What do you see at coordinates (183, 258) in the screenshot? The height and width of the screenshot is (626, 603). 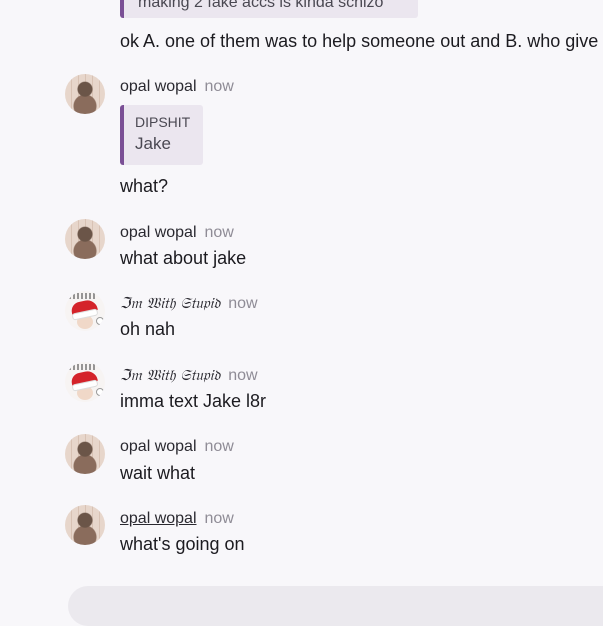 I see `message-text: what about jake` at bounding box center [183, 258].